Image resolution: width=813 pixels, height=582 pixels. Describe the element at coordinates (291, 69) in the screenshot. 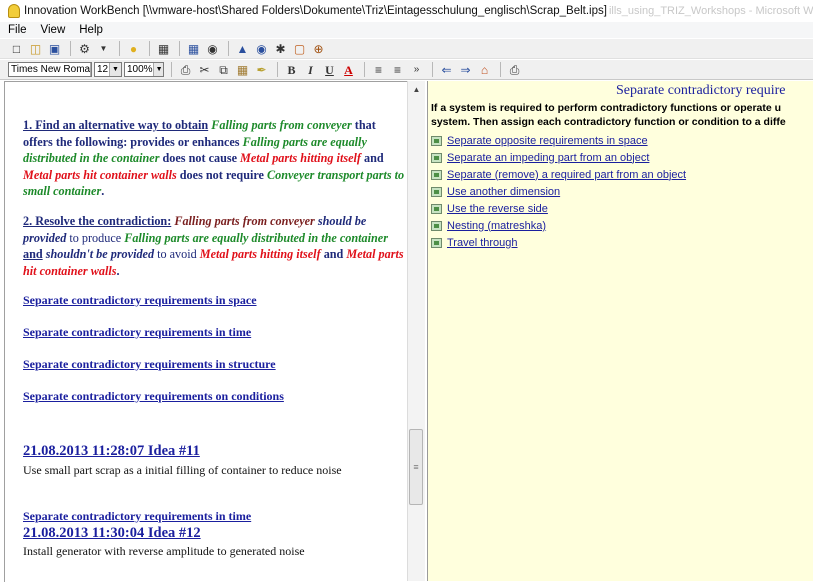

I see `bold-button: B` at that location.